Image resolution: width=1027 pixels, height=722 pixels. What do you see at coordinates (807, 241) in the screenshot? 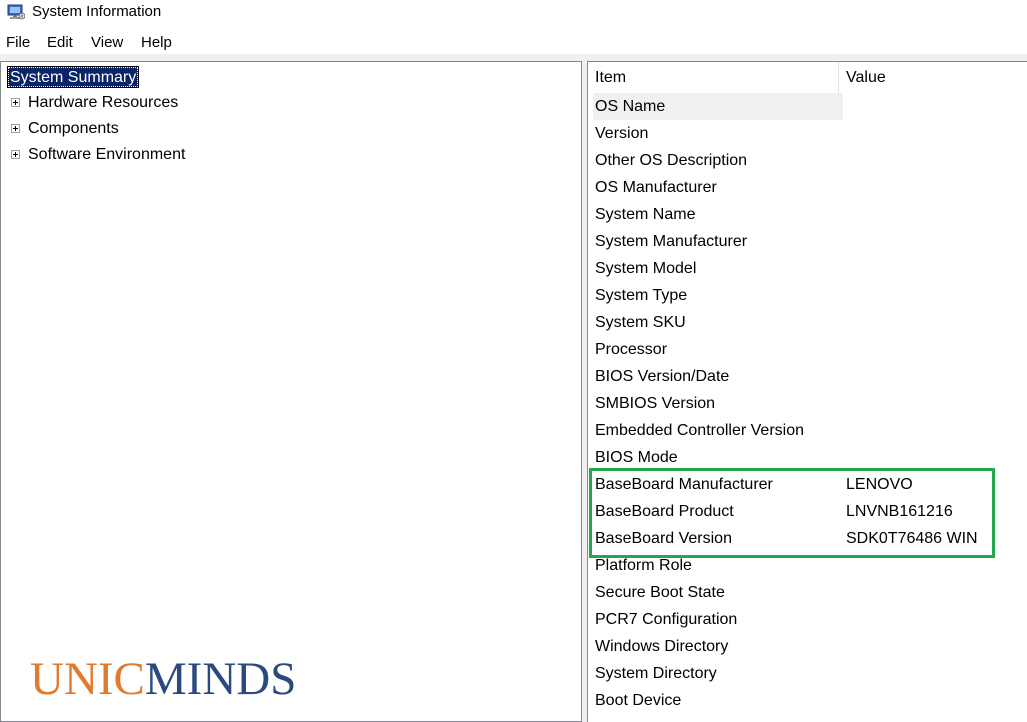
I see `table-row: System Manufacturer` at bounding box center [807, 241].